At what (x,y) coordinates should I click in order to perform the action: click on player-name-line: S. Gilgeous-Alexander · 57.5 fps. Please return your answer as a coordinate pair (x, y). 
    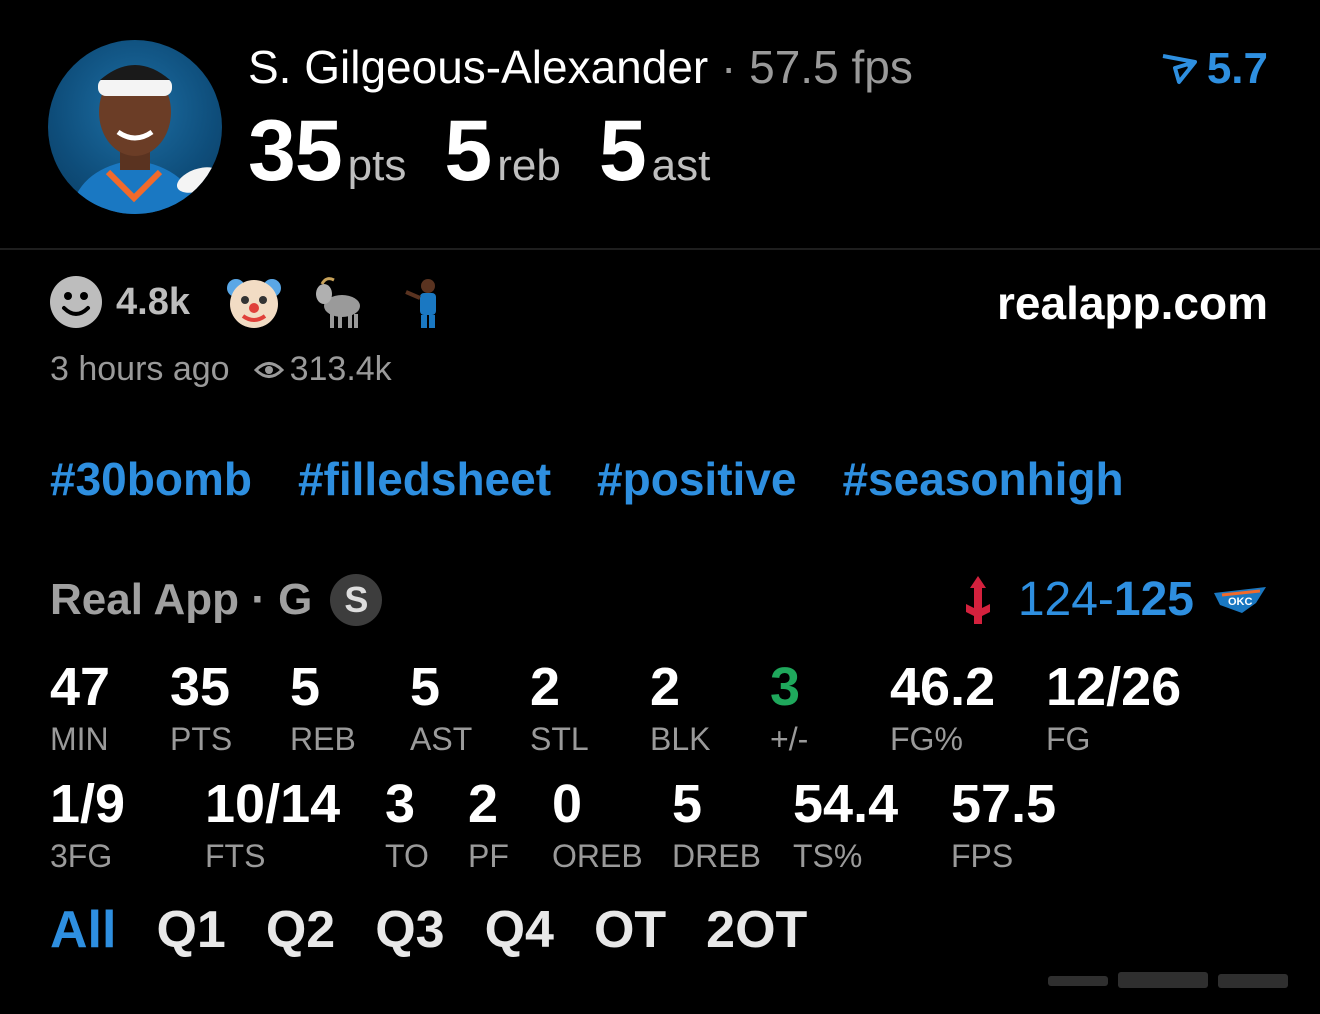
    Looking at the image, I should click on (580, 67).